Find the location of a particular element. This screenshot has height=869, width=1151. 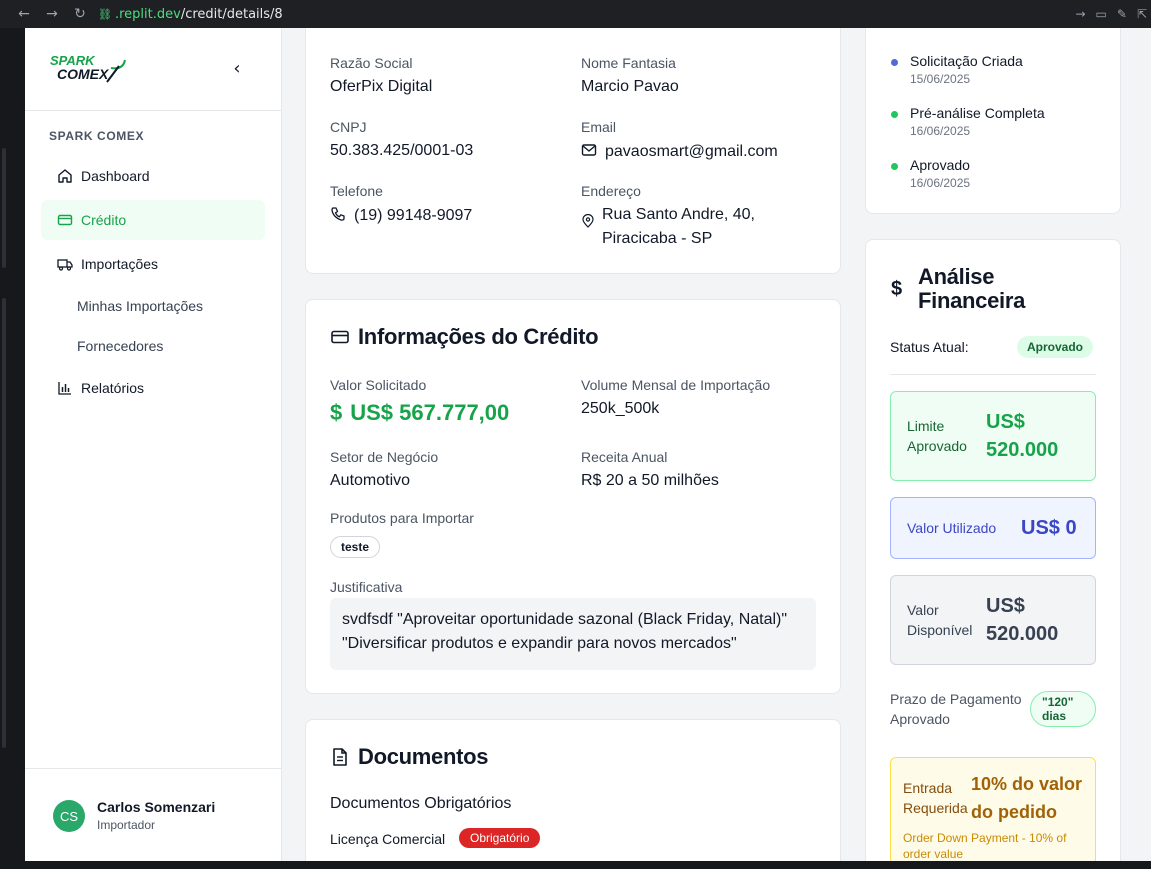

user-name: Carlos Somenzari is located at coordinates (156, 807).